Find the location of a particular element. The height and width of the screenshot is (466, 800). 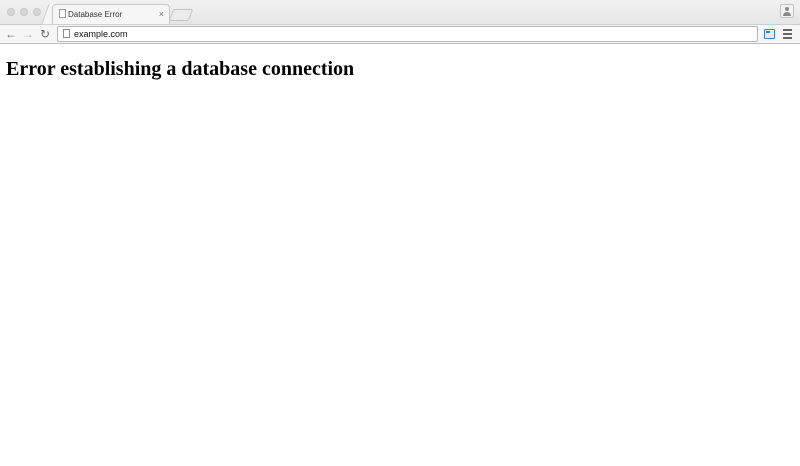

reload-icon: ↻ is located at coordinates (45, 34).